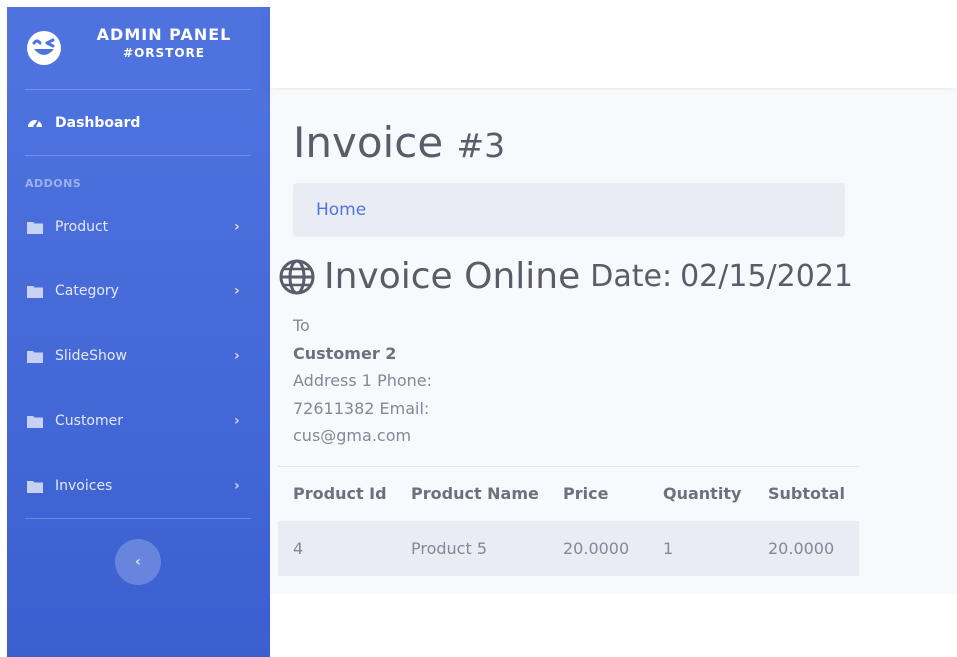  I want to click on laugh-wink-icon, so click(44, 48).